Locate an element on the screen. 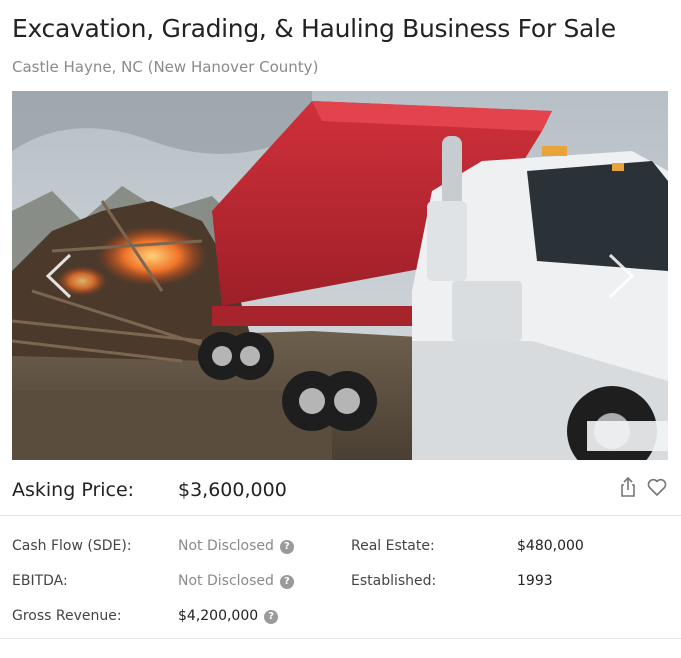 Image resolution: width=681 pixels, height=658 pixels. asking-price-row: Asking Price: $3,600,000 is located at coordinates (340, 490).